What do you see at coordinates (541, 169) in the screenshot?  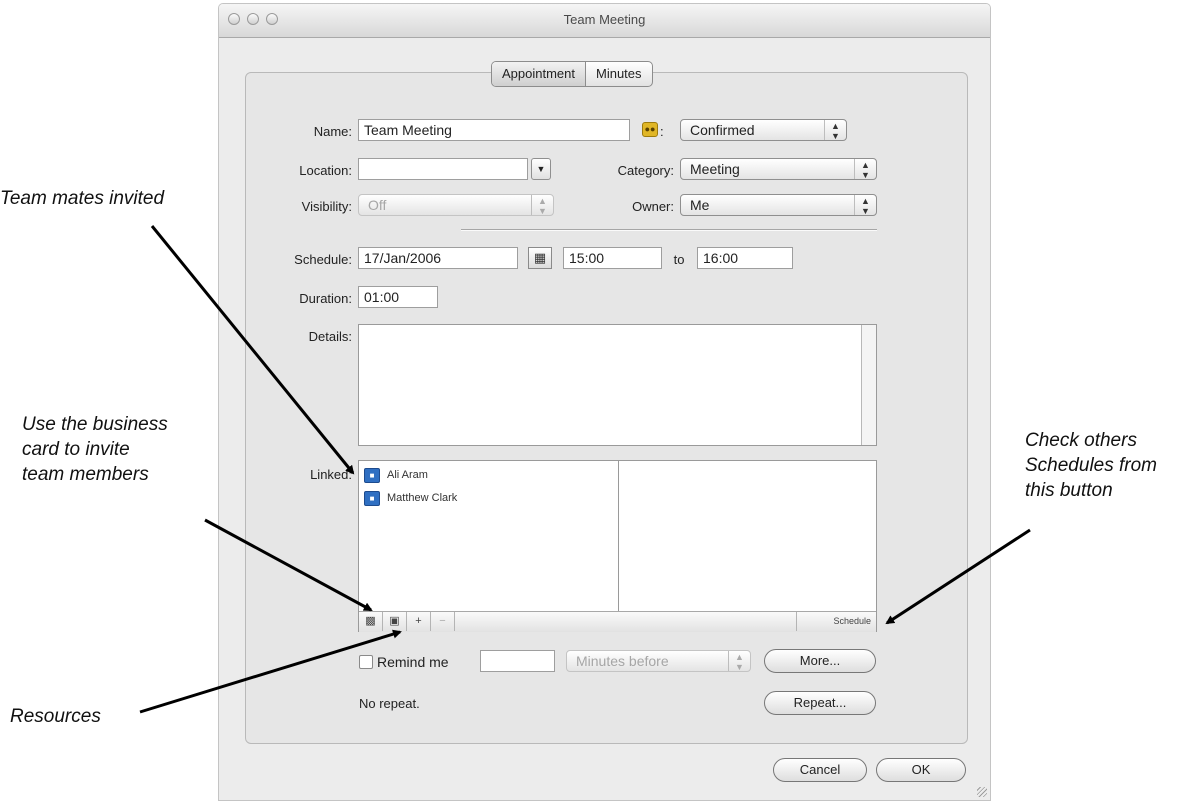 I see `location-dropdown-button: ▼` at bounding box center [541, 169].